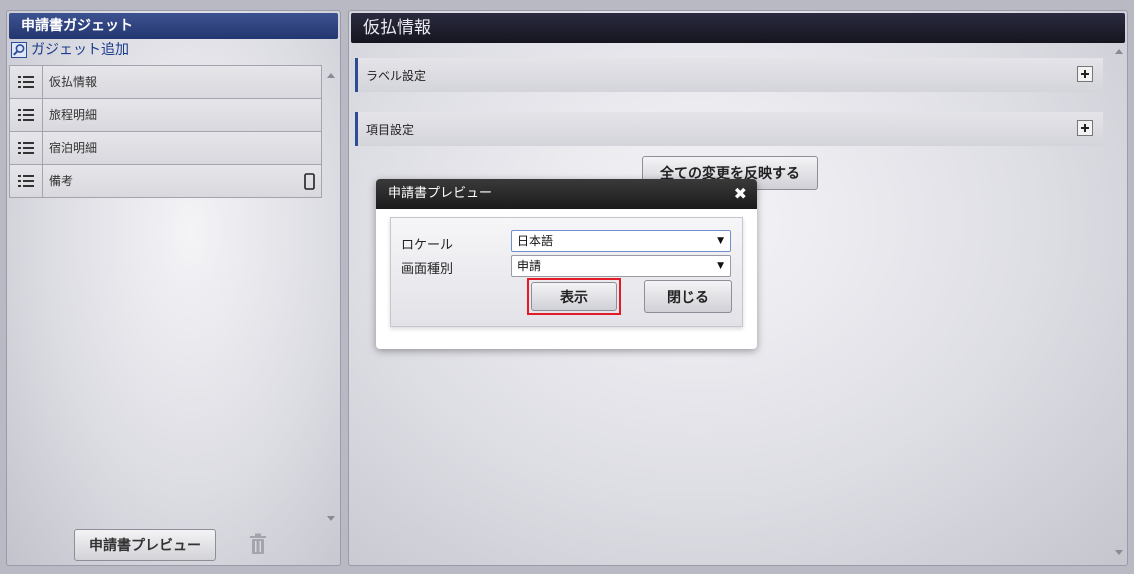  I want to click on screen-type-label: 画面種別, so click(427, 269).